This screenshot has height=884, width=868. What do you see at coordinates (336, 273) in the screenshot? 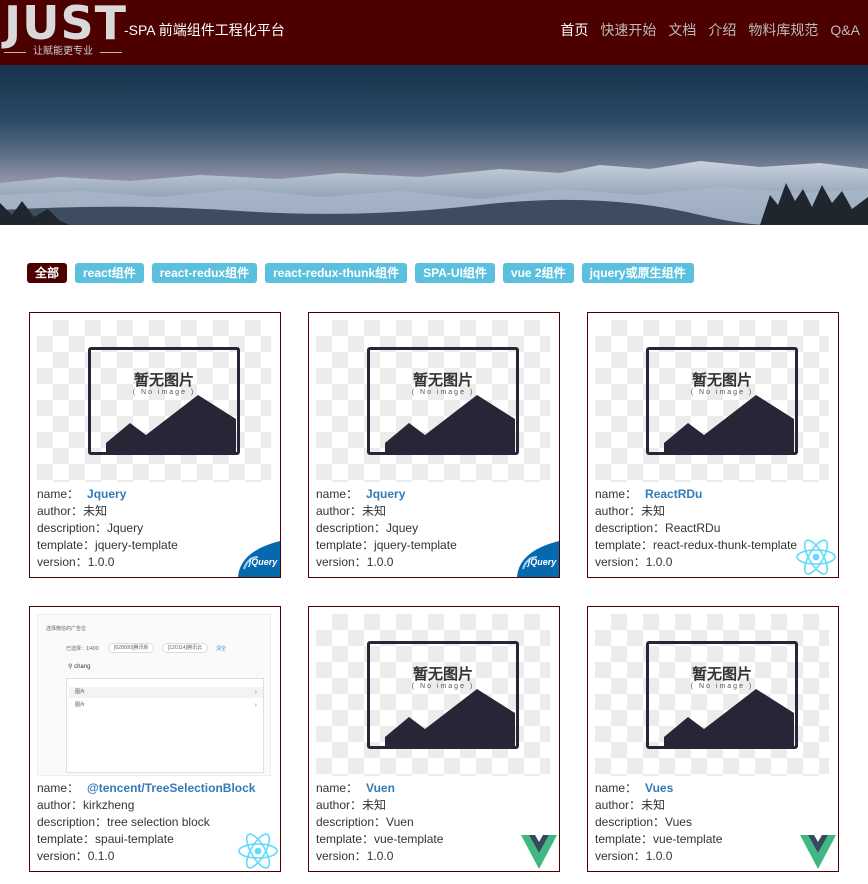
I see `filter-react-redux-thunk: react-redux-thunk组件` at bounding box center [336, 273].